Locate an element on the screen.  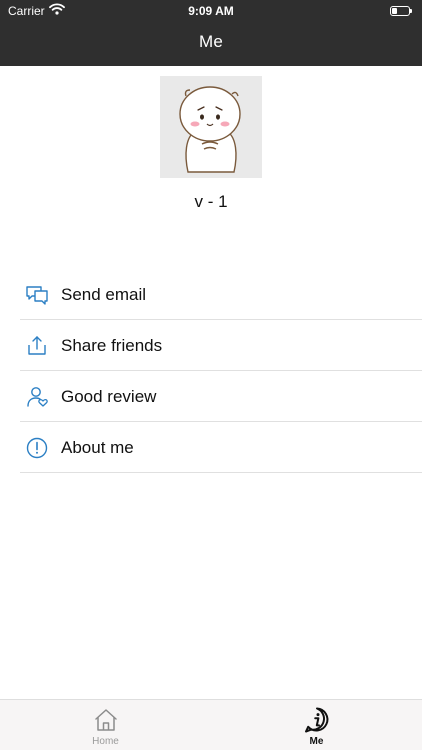
tab-me: Me is located at coordinates (316, 725).